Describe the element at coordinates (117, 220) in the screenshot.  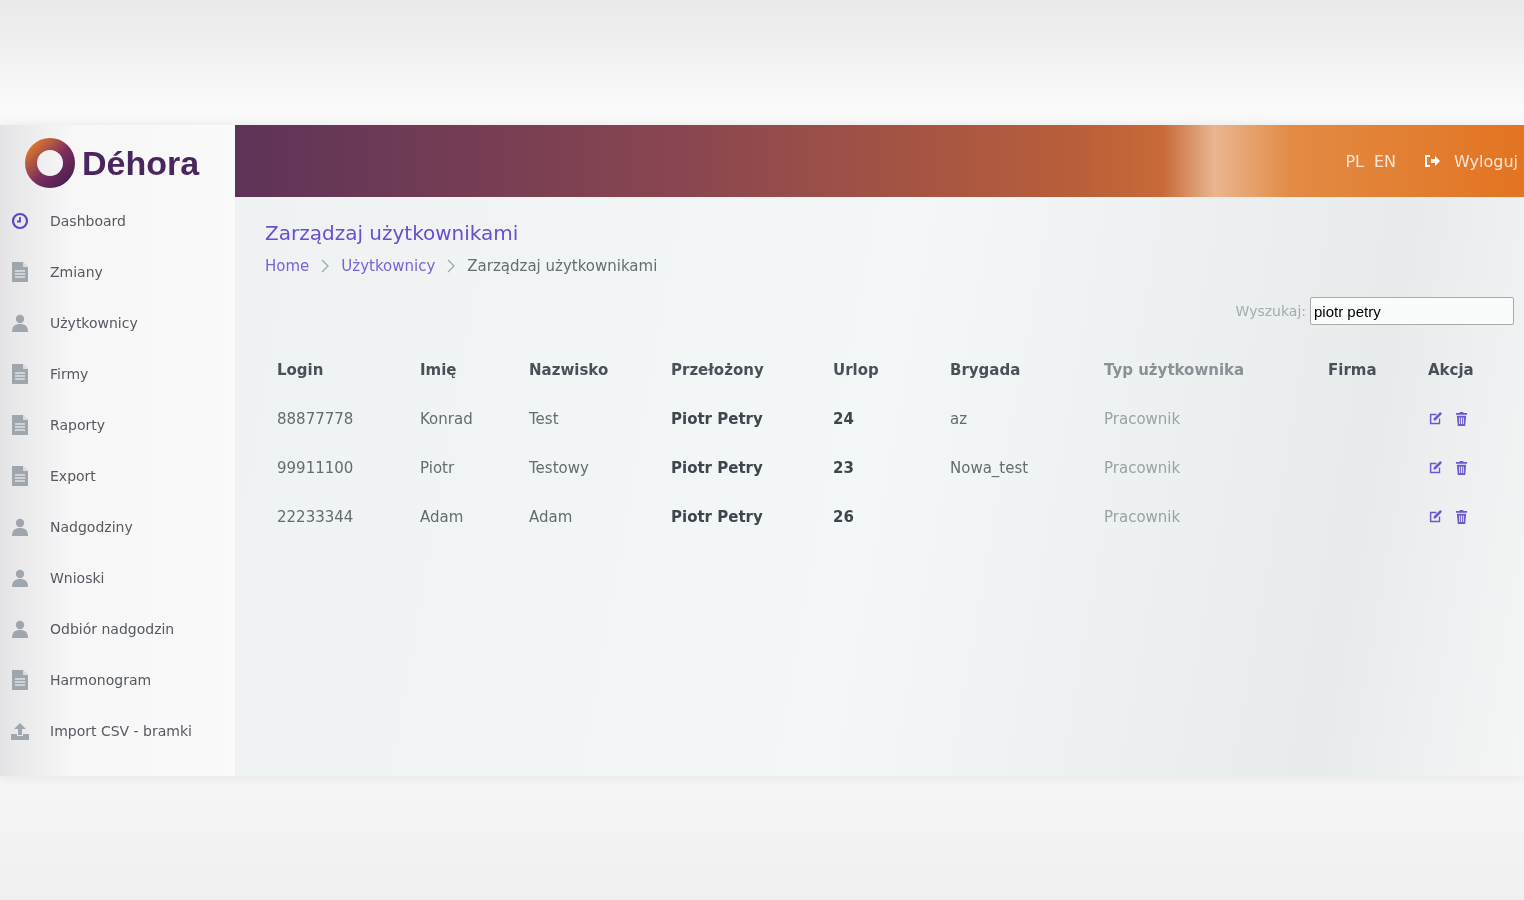
I see `sidebar-item: Dashboard` at that location.